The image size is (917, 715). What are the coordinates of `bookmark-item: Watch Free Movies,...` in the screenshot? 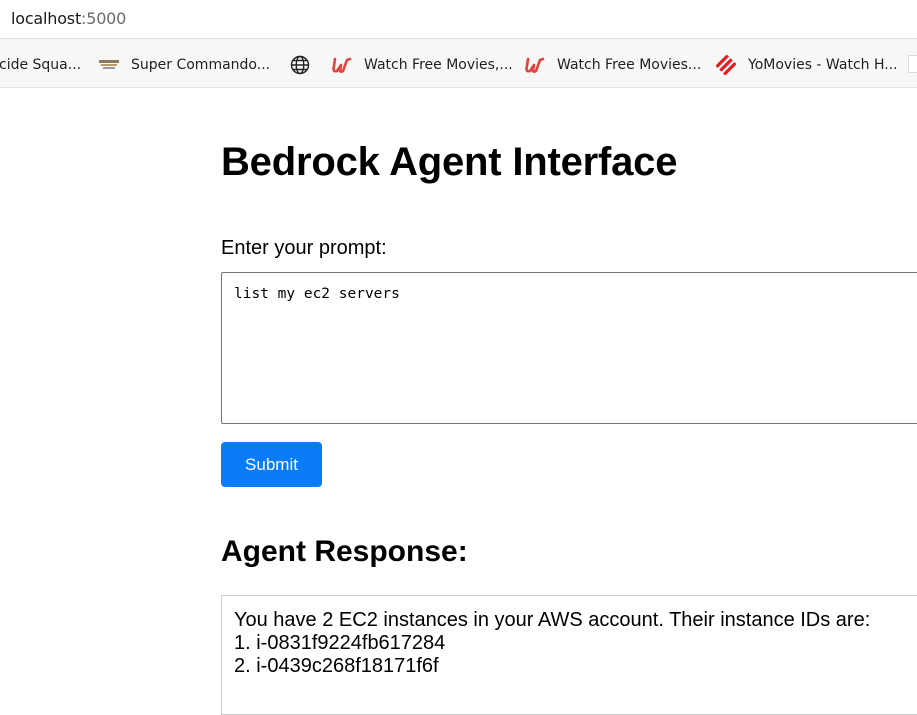 It's located at (422, 65).